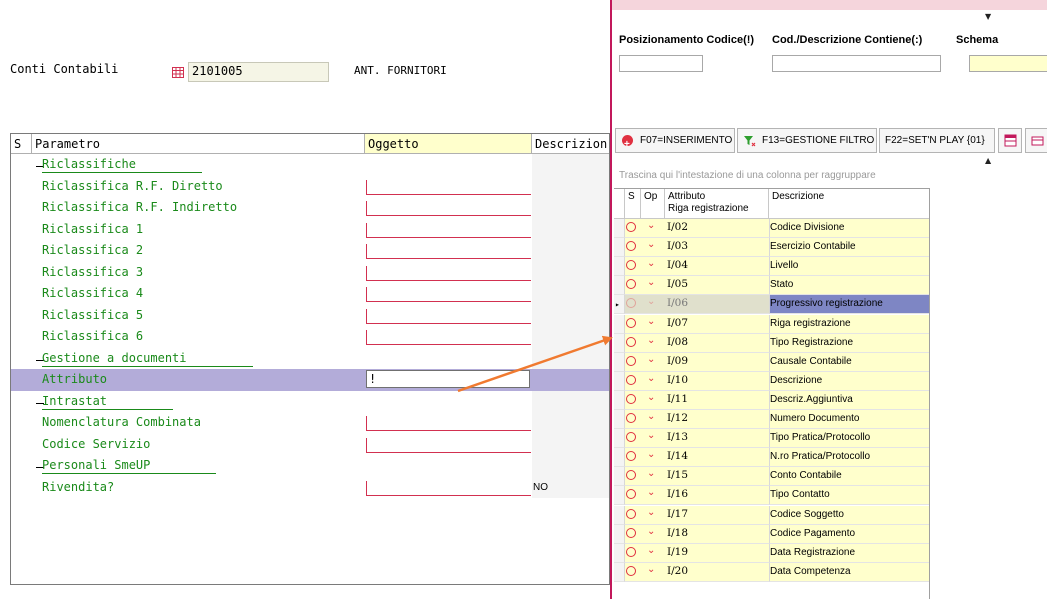 The image size is (1047, 599). I want to click on schema-input, so click(1008, 63).